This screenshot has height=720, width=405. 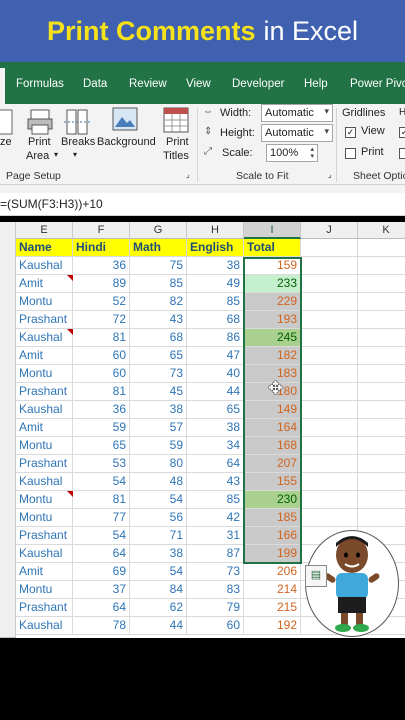 I want to click on total-cell: 193, so click(x=272, y=320).